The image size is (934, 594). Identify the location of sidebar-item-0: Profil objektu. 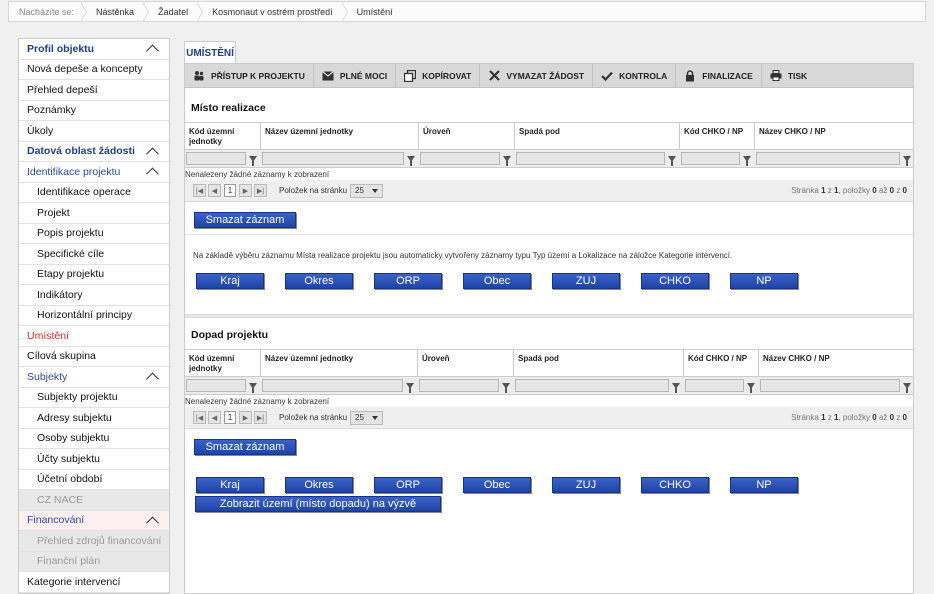
(94, 49).